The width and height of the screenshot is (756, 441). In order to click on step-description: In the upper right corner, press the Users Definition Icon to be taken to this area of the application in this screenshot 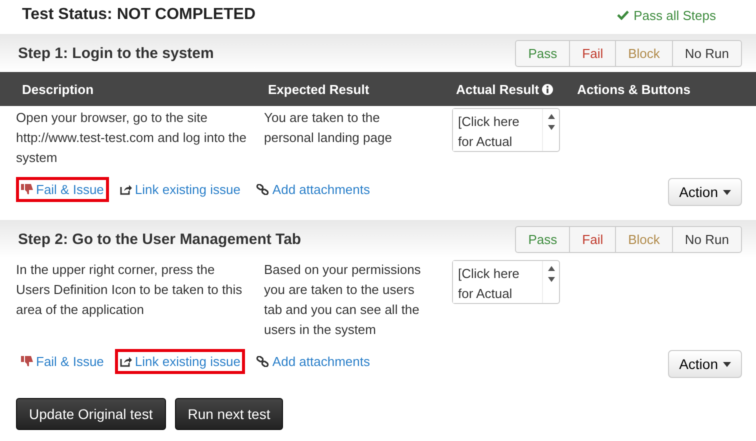, I will do `click(130, 290)`.